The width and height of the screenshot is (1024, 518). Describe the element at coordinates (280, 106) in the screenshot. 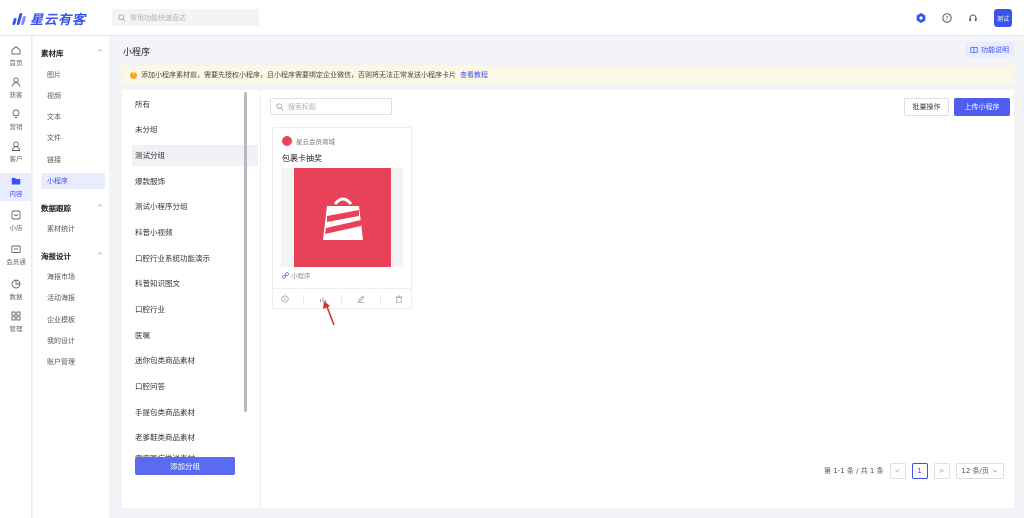

I see `search-icon` at that location.